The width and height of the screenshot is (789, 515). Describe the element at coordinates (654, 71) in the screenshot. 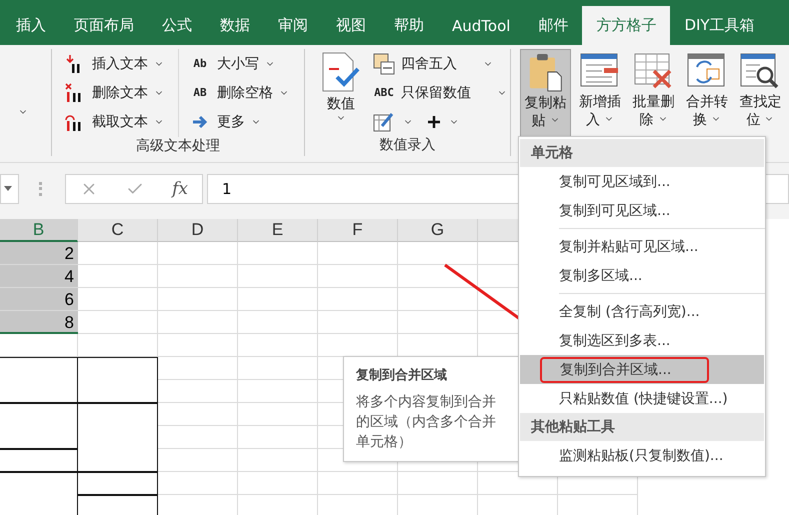

I see `grid-delete-icon` at that location.